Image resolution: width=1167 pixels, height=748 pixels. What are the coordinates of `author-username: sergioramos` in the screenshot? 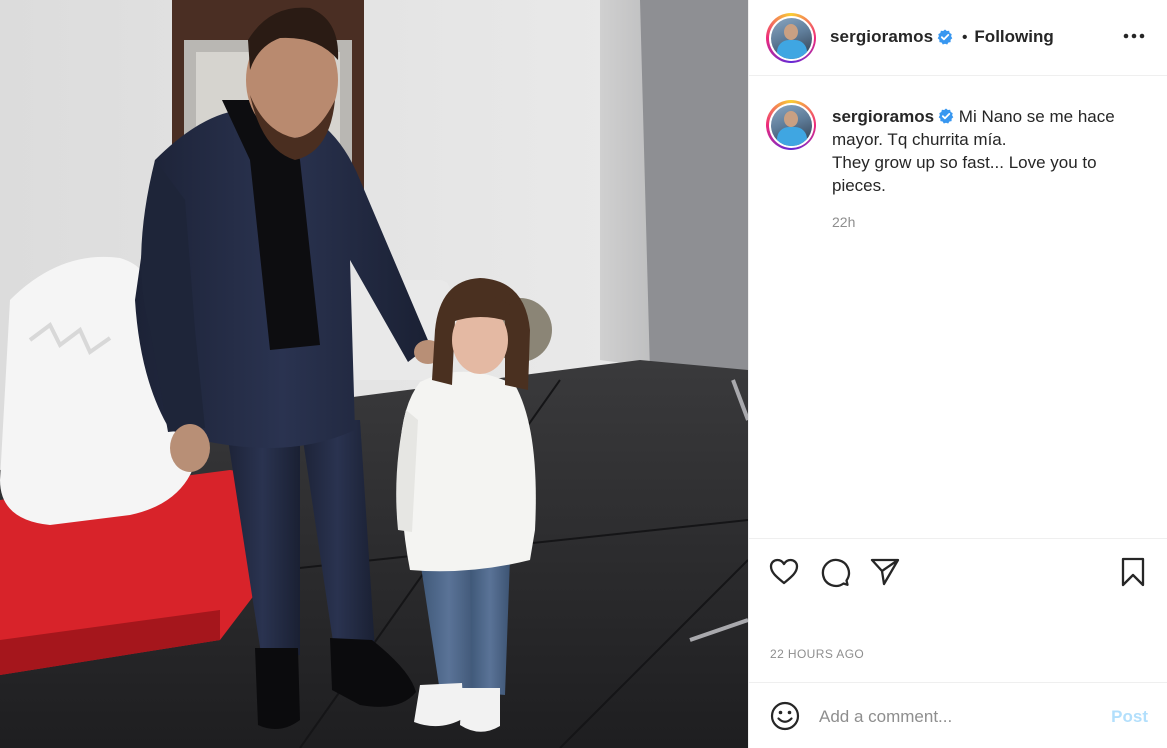 It's located at (881, 37).